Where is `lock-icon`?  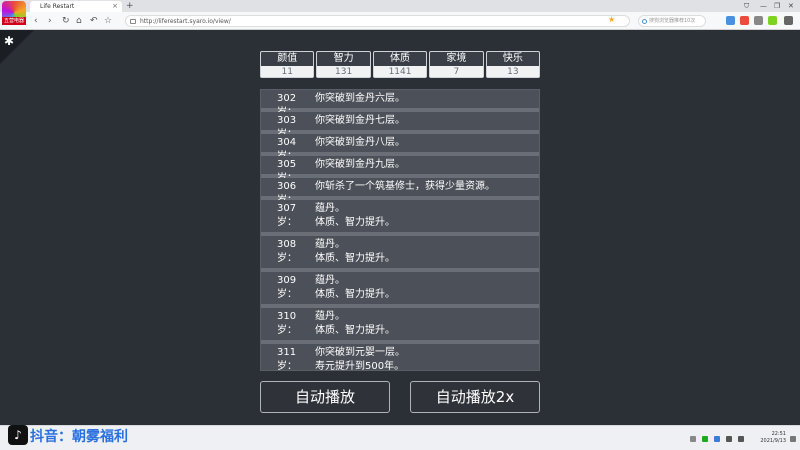 lock-icon is located at coordinates (133, 21).